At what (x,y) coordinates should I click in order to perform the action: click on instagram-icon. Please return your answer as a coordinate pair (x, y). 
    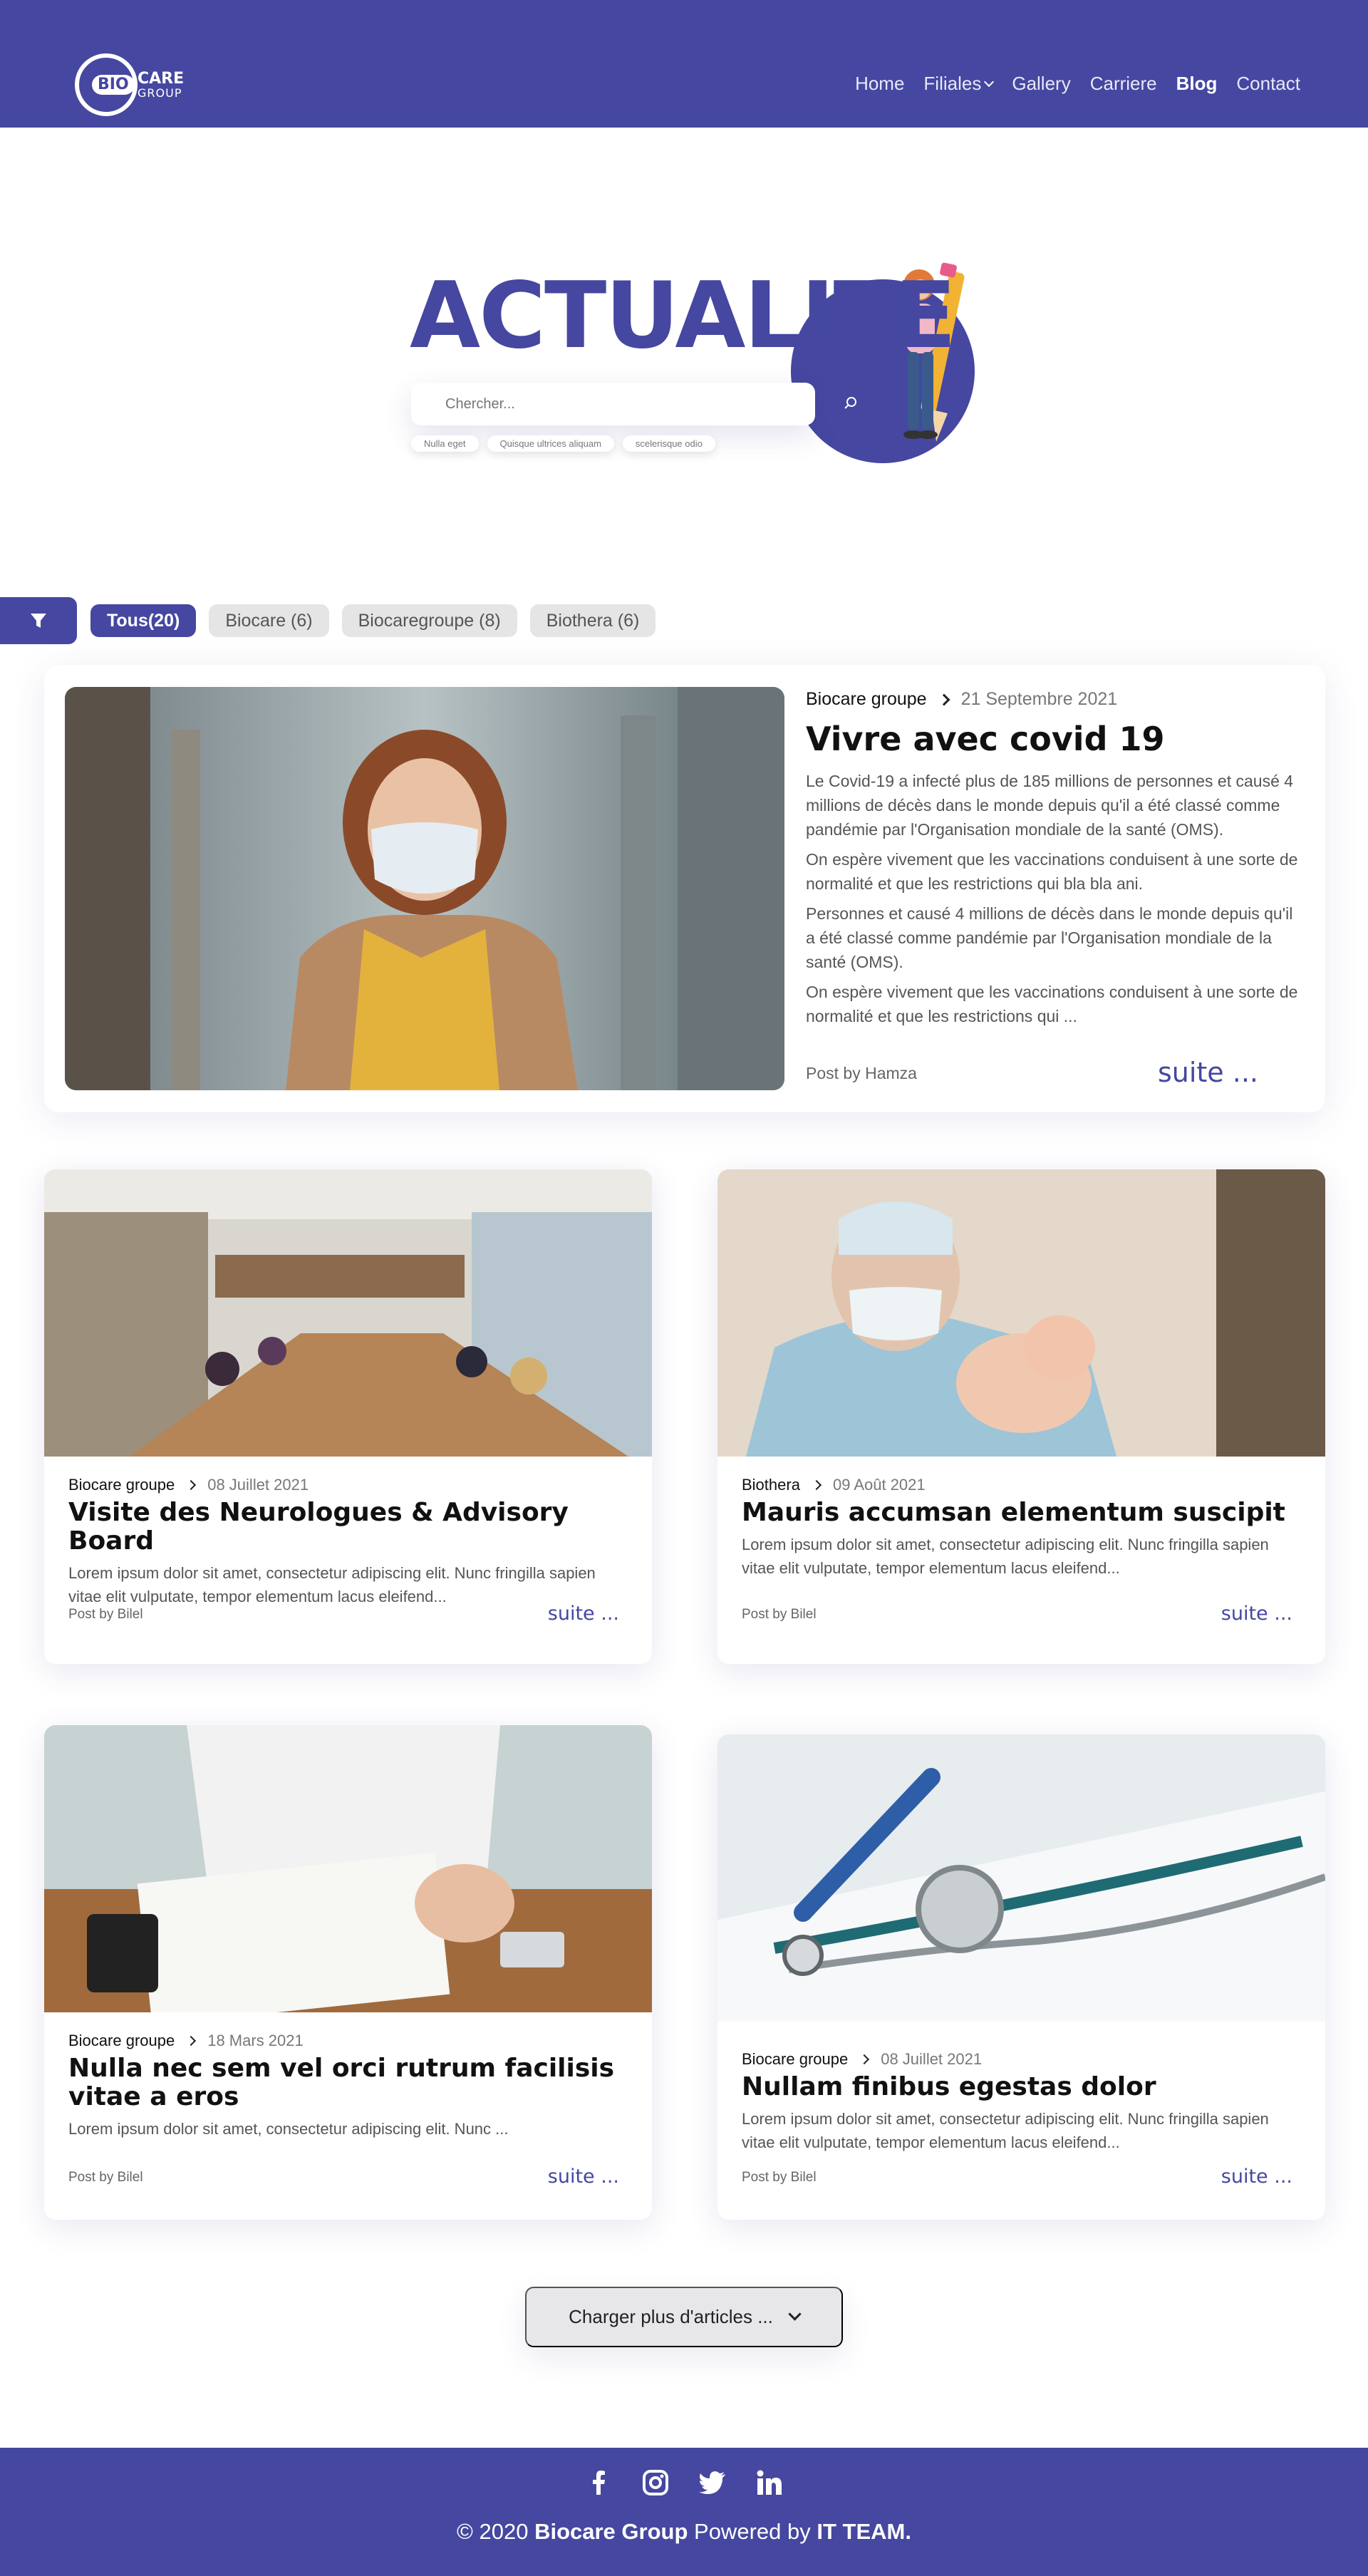
    Looking at the image, I should click on (655, 2483).